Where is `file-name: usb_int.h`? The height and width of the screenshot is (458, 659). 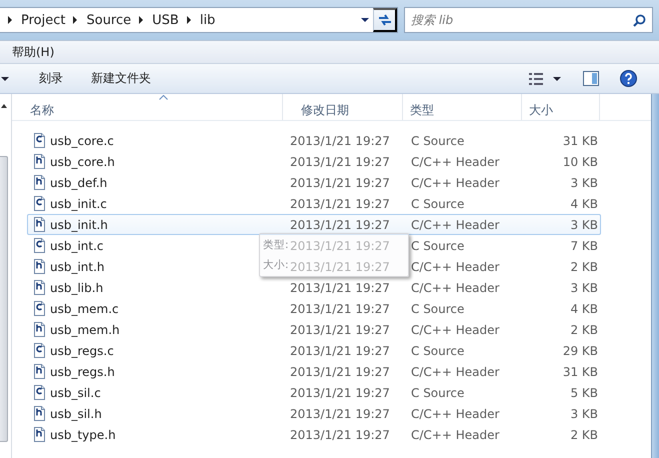 file-name: usb_int.h is located at coordinates (77, 267).